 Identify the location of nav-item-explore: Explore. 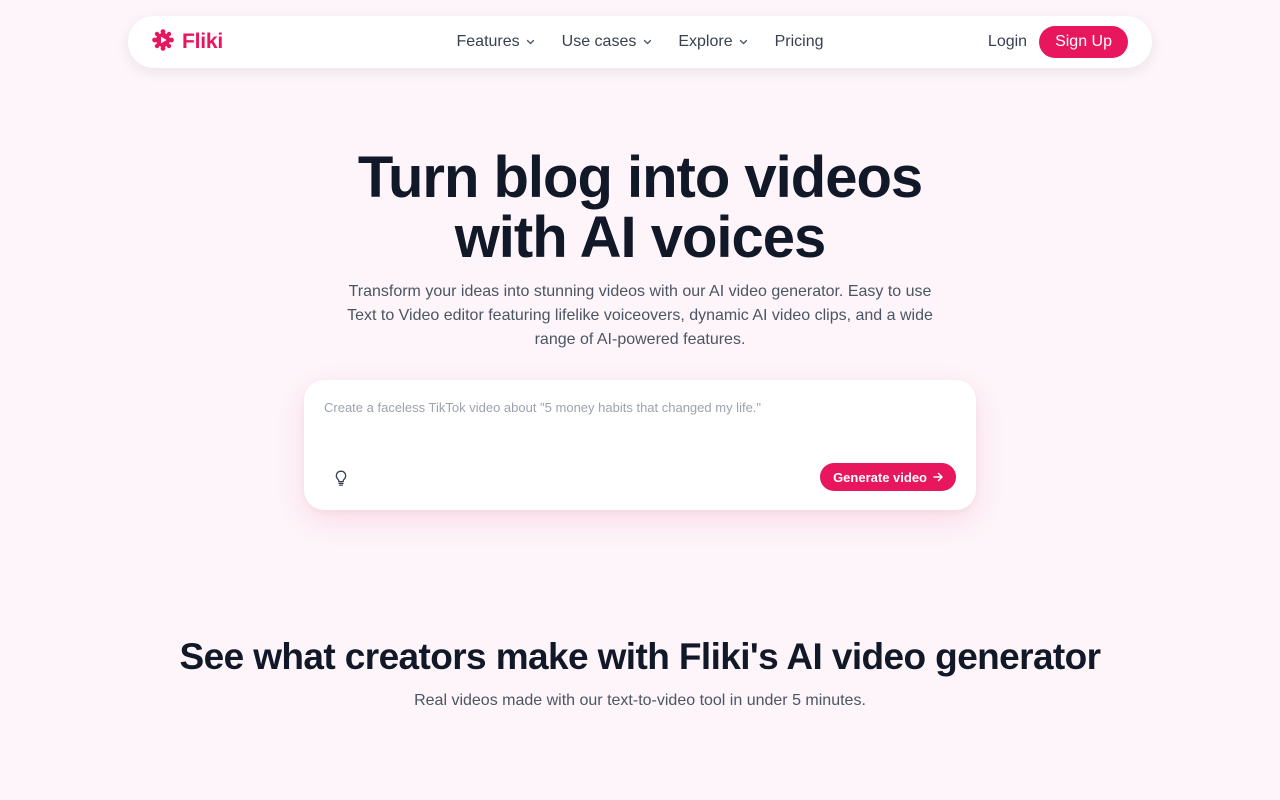
(713, 42).